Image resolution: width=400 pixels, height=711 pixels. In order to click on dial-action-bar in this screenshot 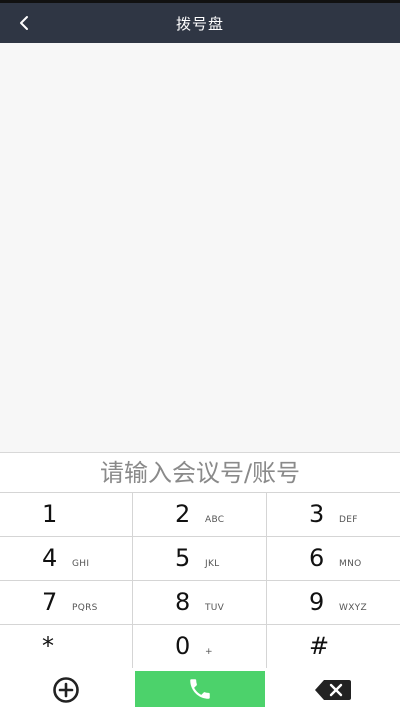, I will do `click(200, 689)`.